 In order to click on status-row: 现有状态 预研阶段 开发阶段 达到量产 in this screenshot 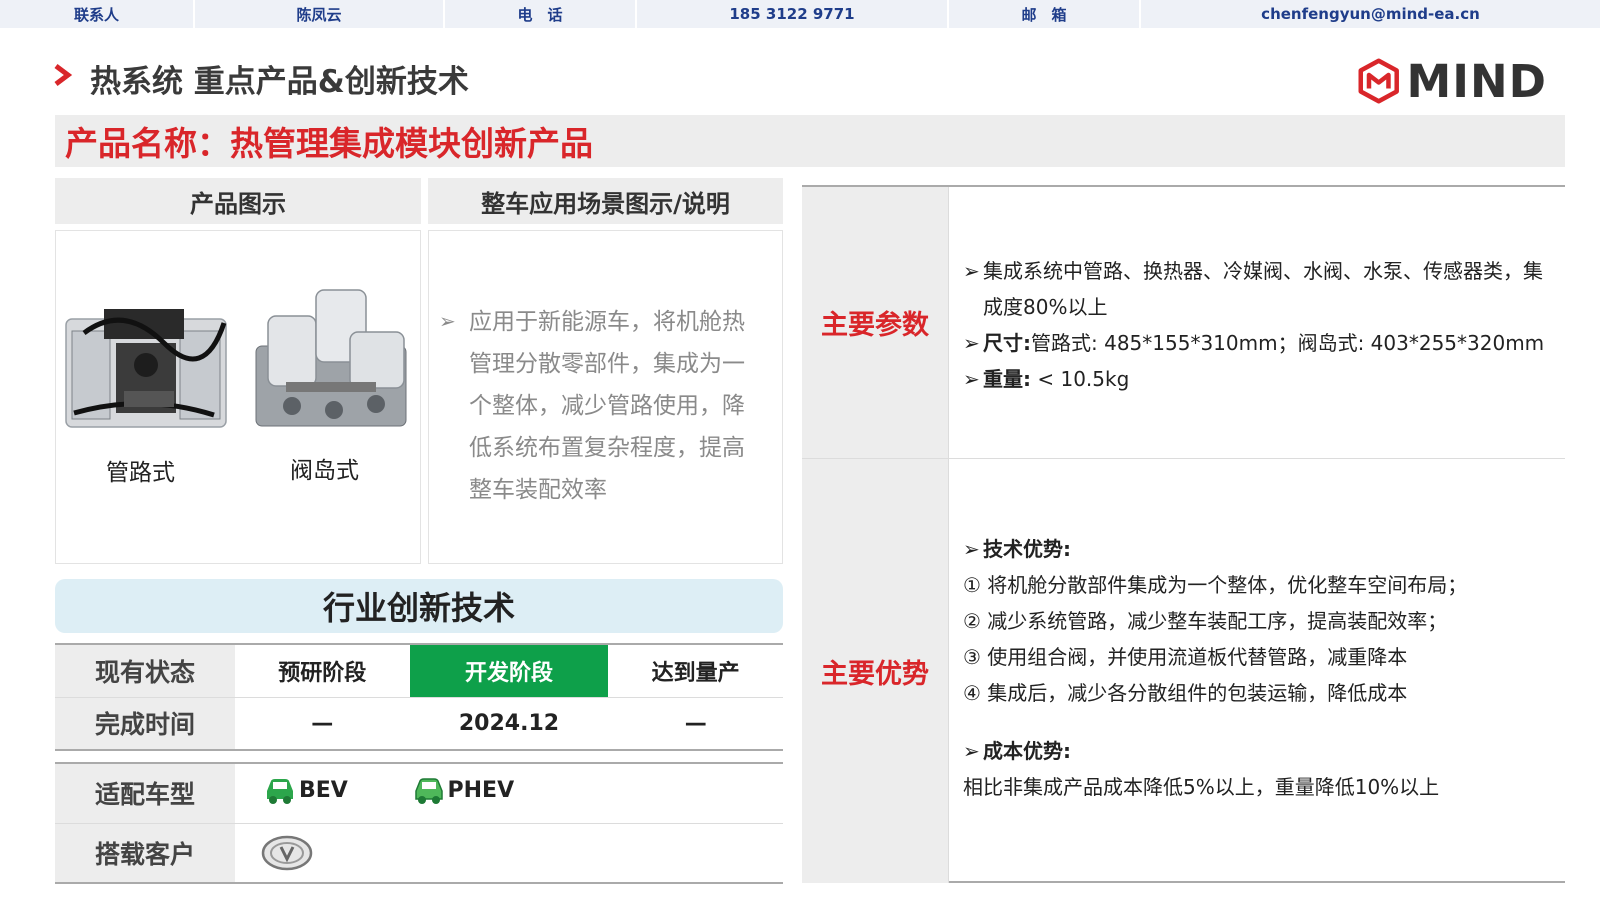, I will do `click(419, 670)`.